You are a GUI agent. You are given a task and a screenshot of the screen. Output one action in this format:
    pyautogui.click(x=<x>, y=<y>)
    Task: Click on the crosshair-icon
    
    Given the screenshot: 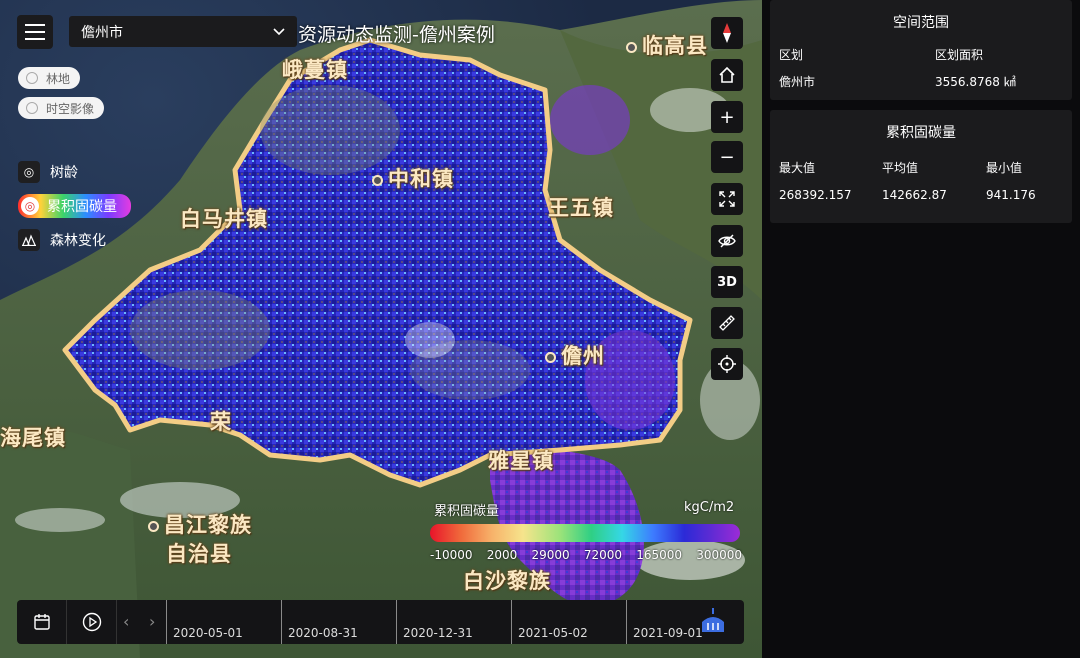 What is the action you would take?
    pyautogui.click(x=727, y=364)
    